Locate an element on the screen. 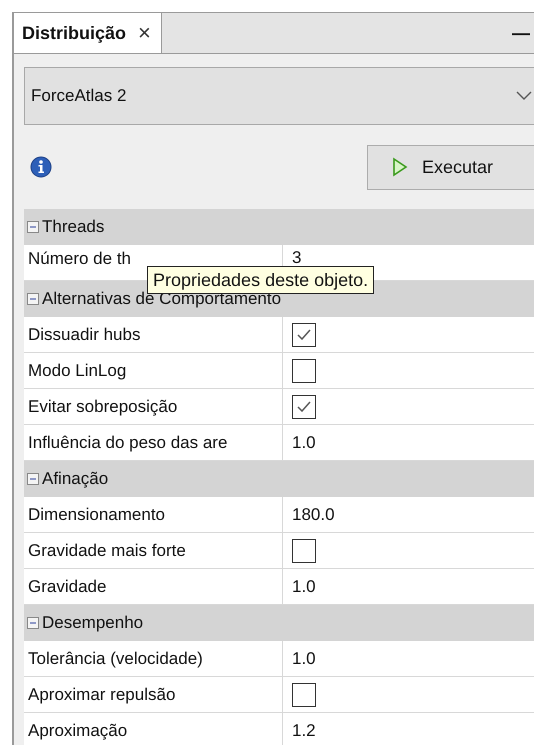  minimize-button: — is located at coordinates (521, 33).